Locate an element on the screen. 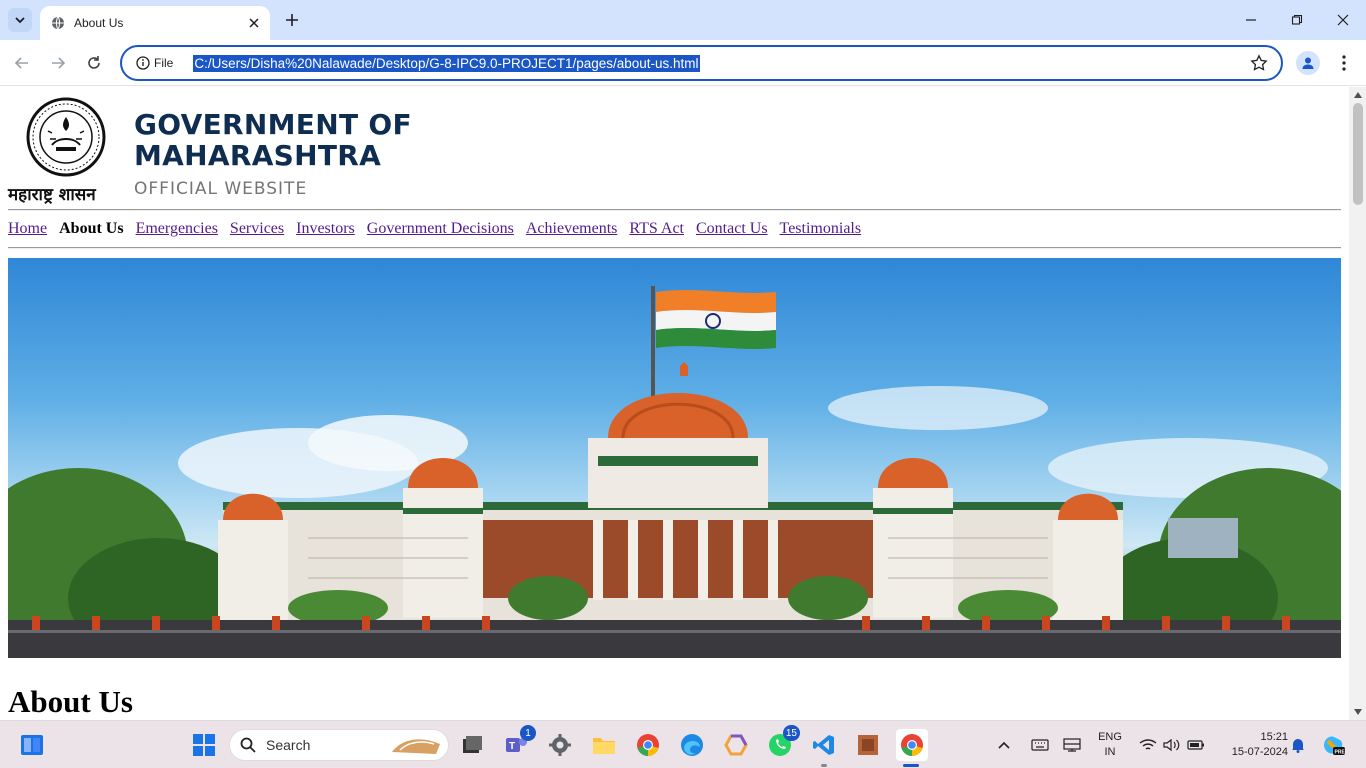 The height and width of the screenshot is (768, 1366). nav-link-emergencies: Emergencies is located at coordinates (177, 229).